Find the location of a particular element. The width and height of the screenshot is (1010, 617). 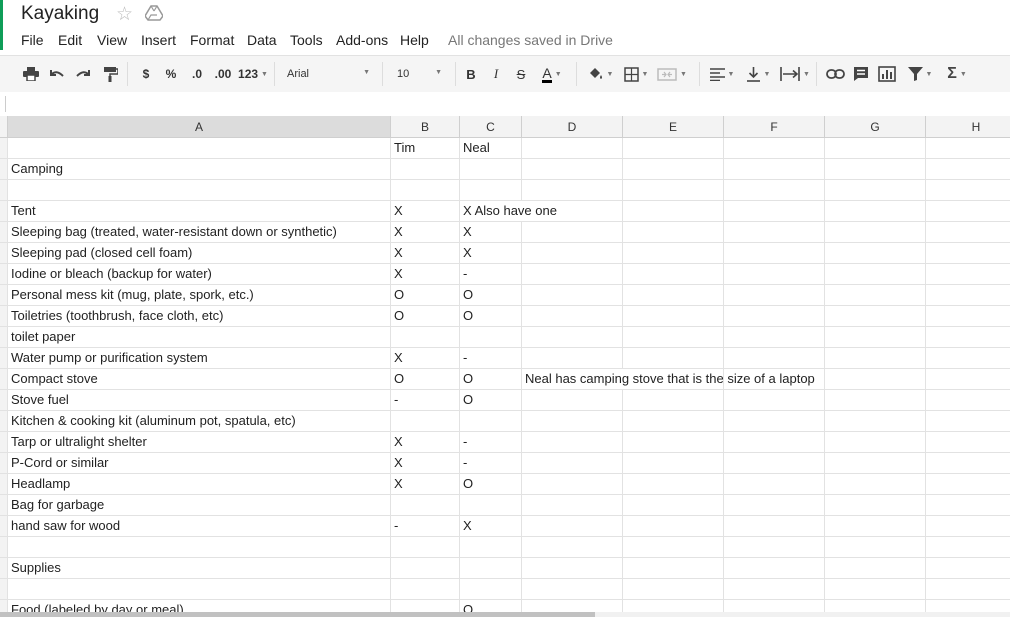

functions-button: Σ ▼ is located at coordinates (957, 74).